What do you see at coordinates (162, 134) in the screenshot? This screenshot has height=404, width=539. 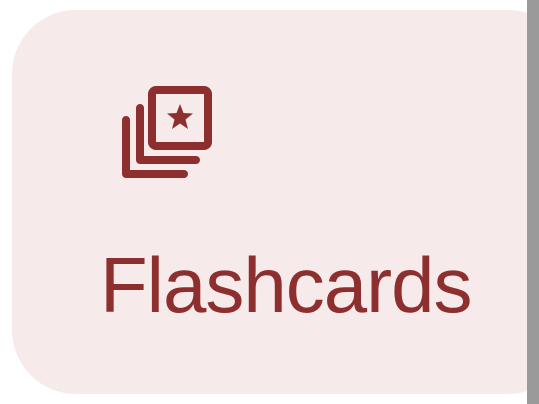 I see `flashcards-icon` at bounding box center [162, 134].